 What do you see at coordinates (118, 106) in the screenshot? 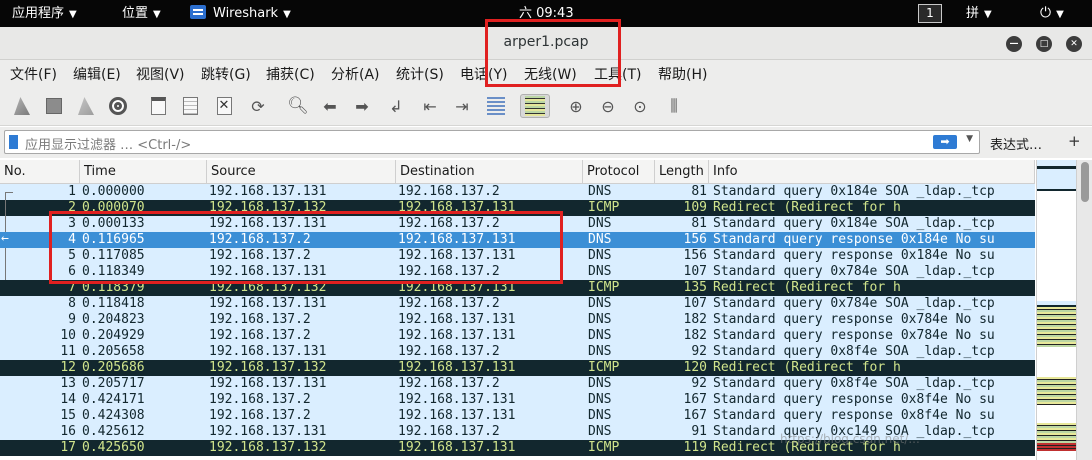
I see `capture-options-icon` at bounding box center [118, 106].